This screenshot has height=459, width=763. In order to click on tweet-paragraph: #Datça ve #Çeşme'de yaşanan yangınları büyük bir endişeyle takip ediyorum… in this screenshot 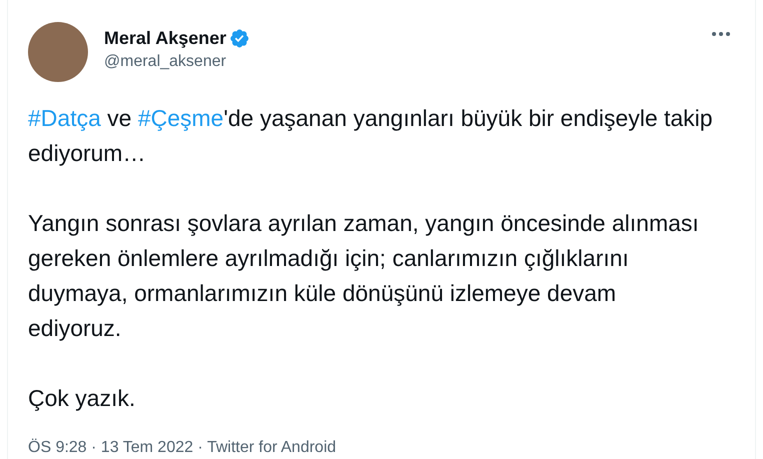, I will do `click(371, 136)`.